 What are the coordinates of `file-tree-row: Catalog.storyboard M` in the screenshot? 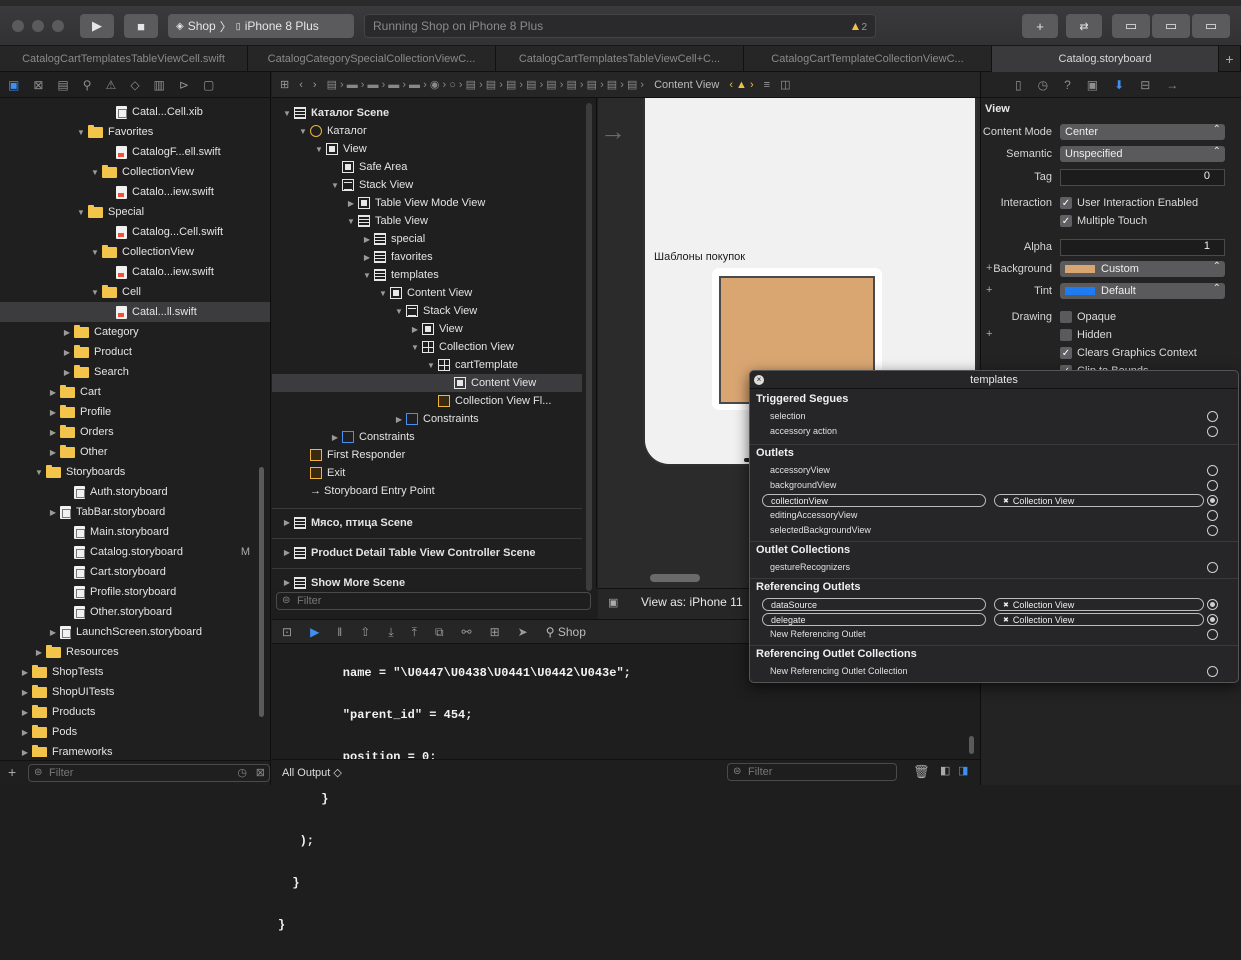 It's located at (135, 552).